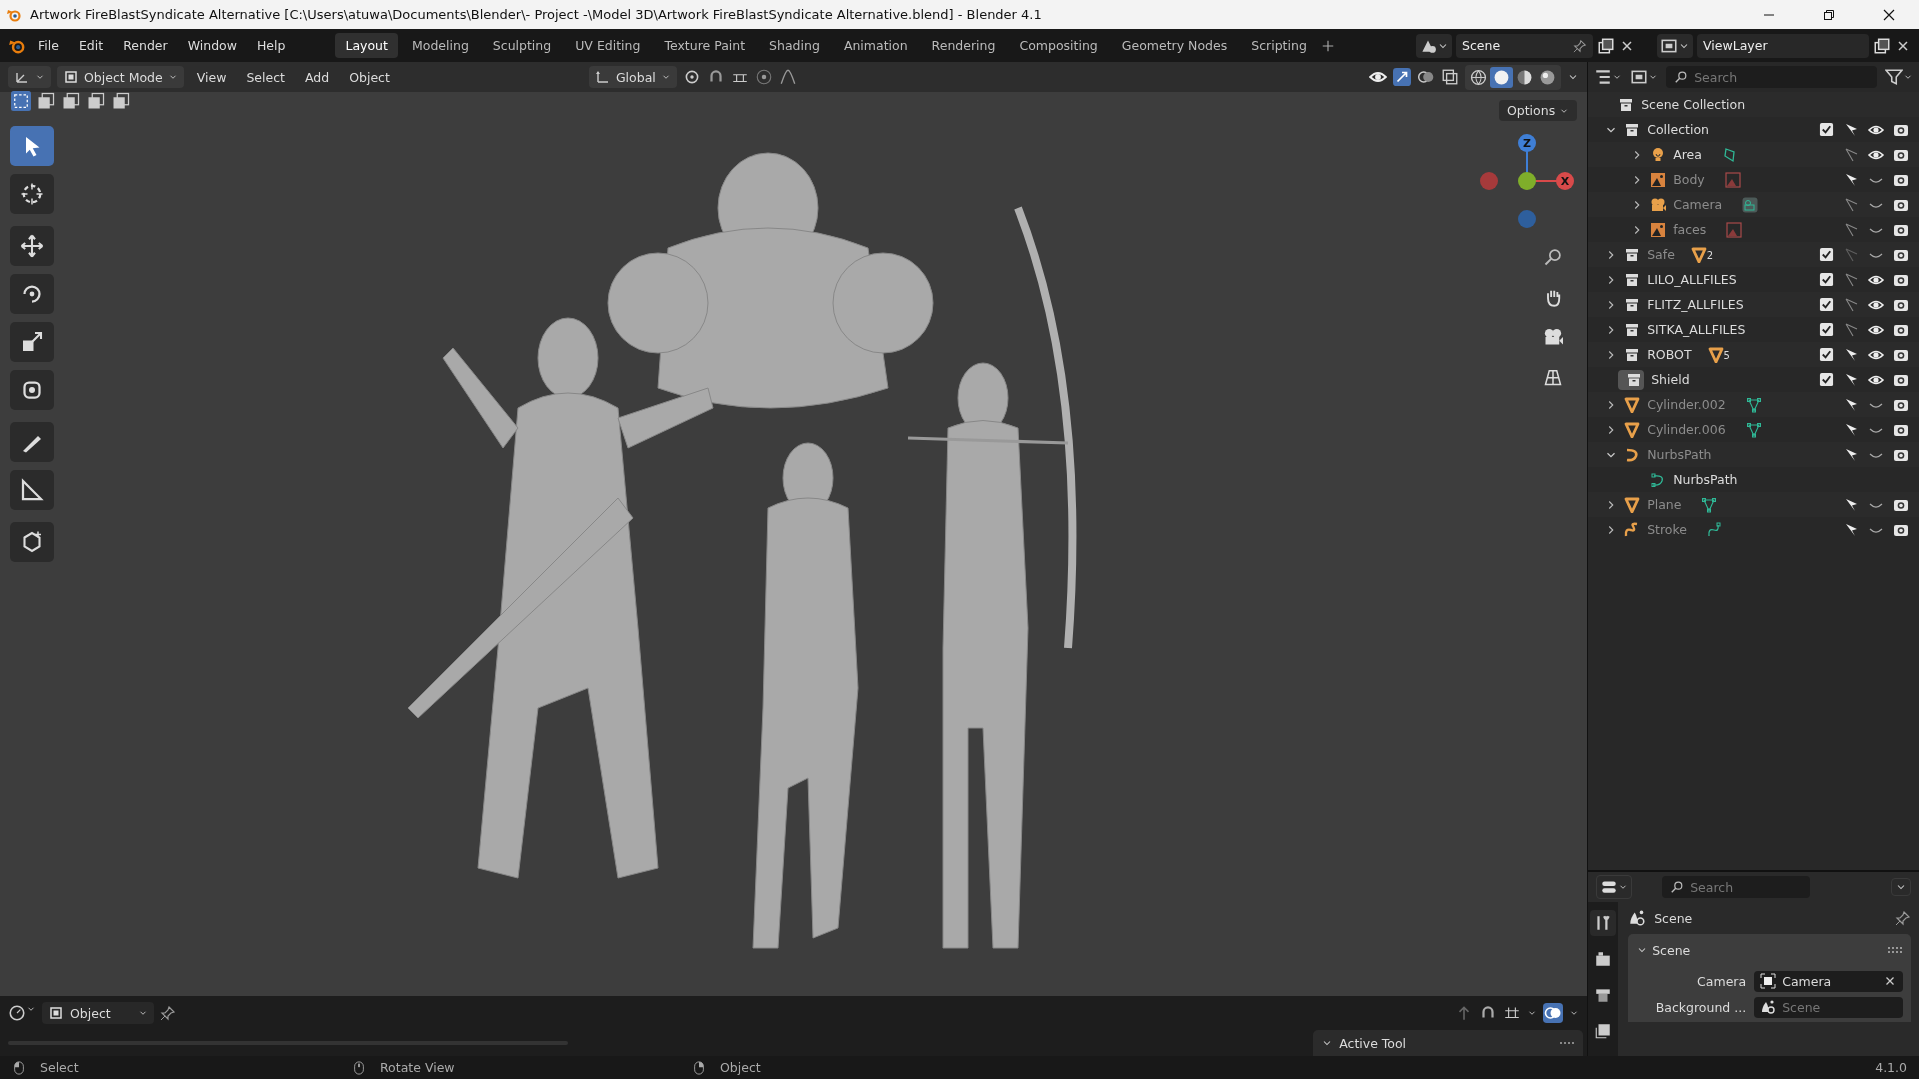 This screenshot has width=1919, height=1079. Describe the element at coordinates (1667, 529) in the screenshot. I see `outliner-item: Stroke` at that location.